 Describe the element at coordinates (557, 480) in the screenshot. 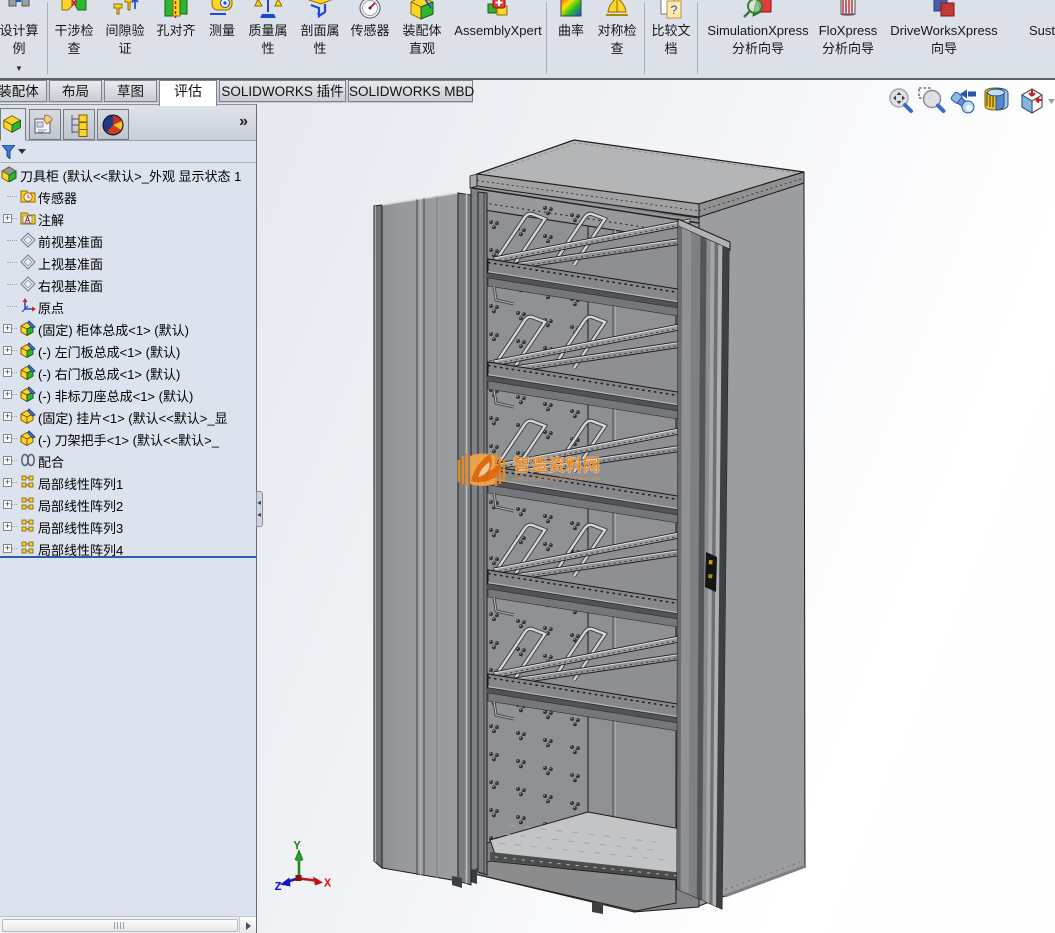

I see `svg-text: INTELLIGENT MANUFACTURING DATA` at that location.